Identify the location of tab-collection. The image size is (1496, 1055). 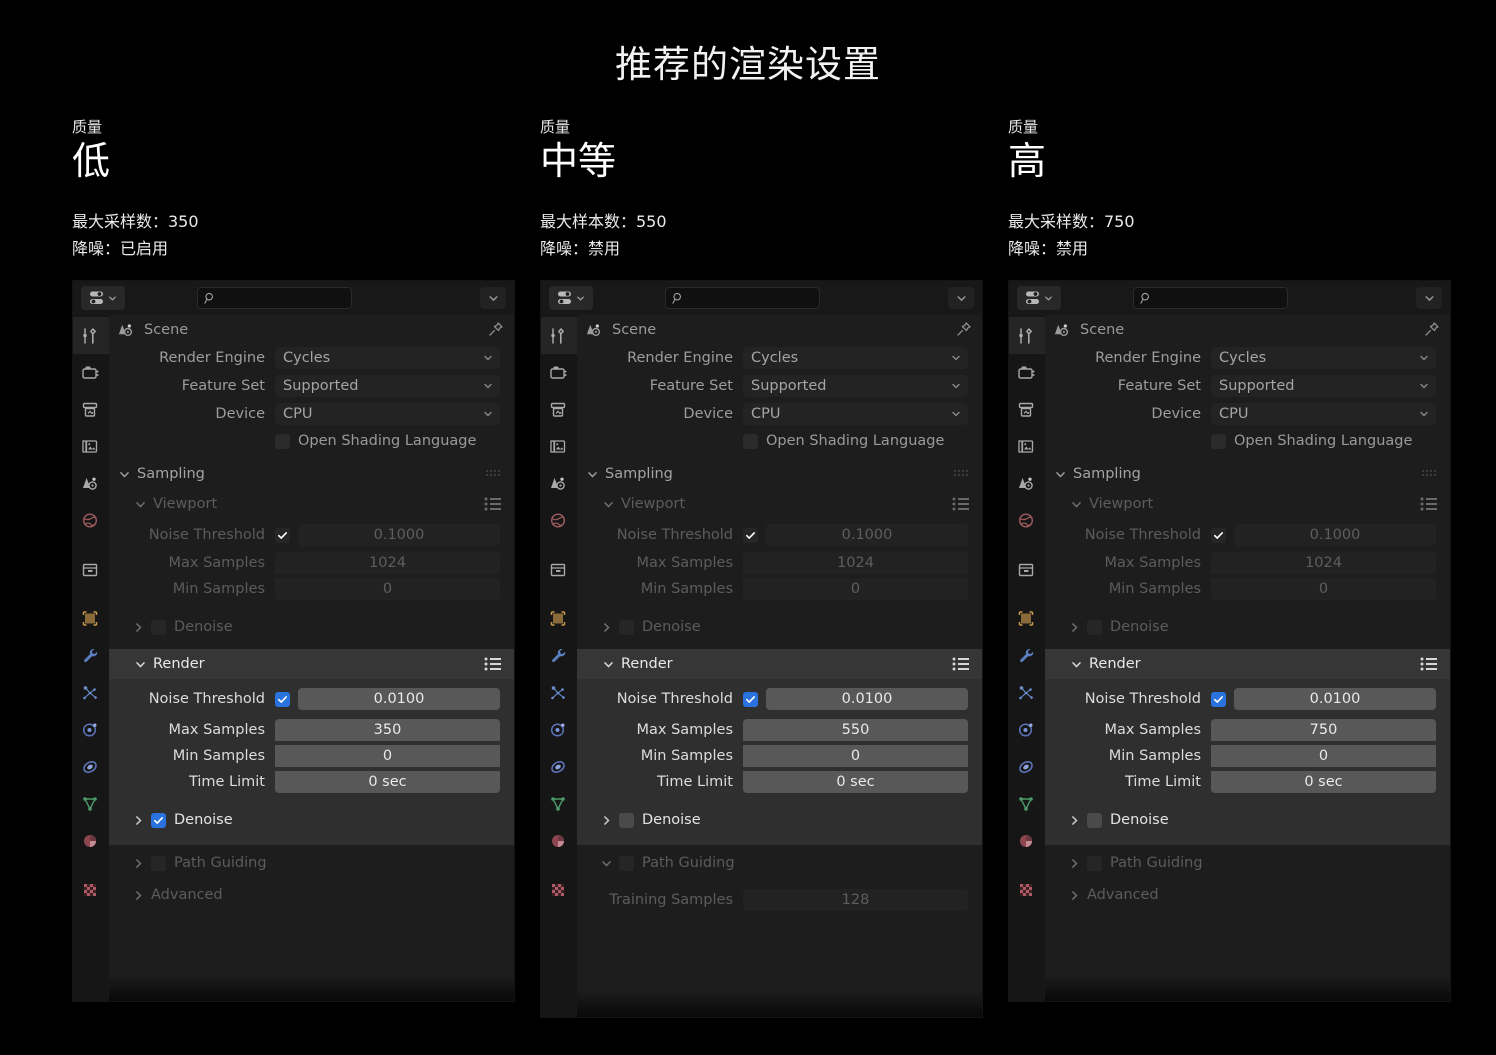
(1027, 569).